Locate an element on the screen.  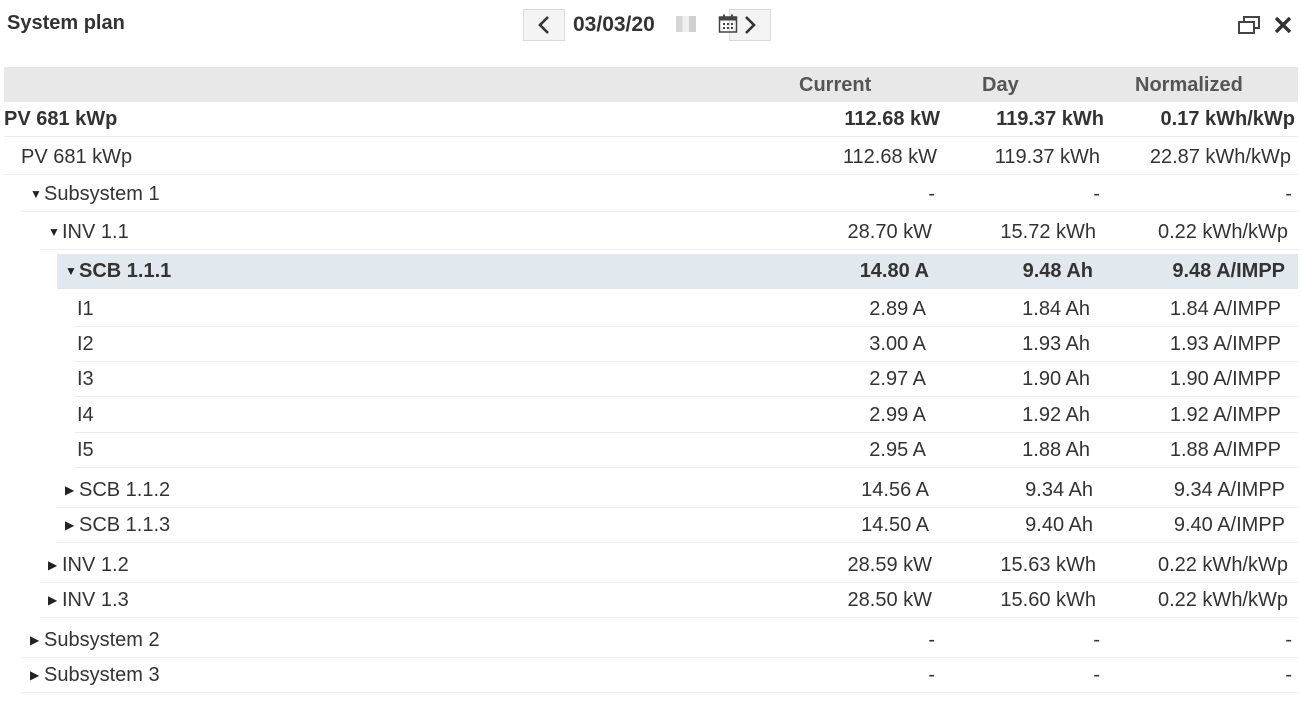
row-name: I2 is located at coordinates (85, 344).